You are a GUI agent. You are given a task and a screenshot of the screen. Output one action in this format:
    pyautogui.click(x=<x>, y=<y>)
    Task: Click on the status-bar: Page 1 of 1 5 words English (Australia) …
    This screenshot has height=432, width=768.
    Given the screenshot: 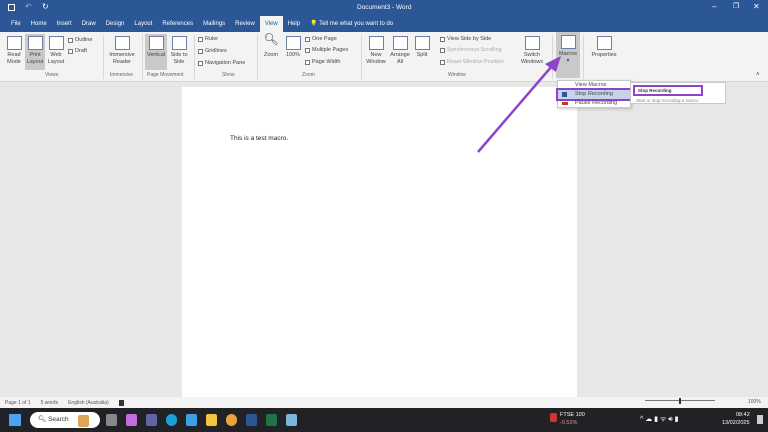 What is the action you would take?
    pyautogui.click(x=384, y=402)
    